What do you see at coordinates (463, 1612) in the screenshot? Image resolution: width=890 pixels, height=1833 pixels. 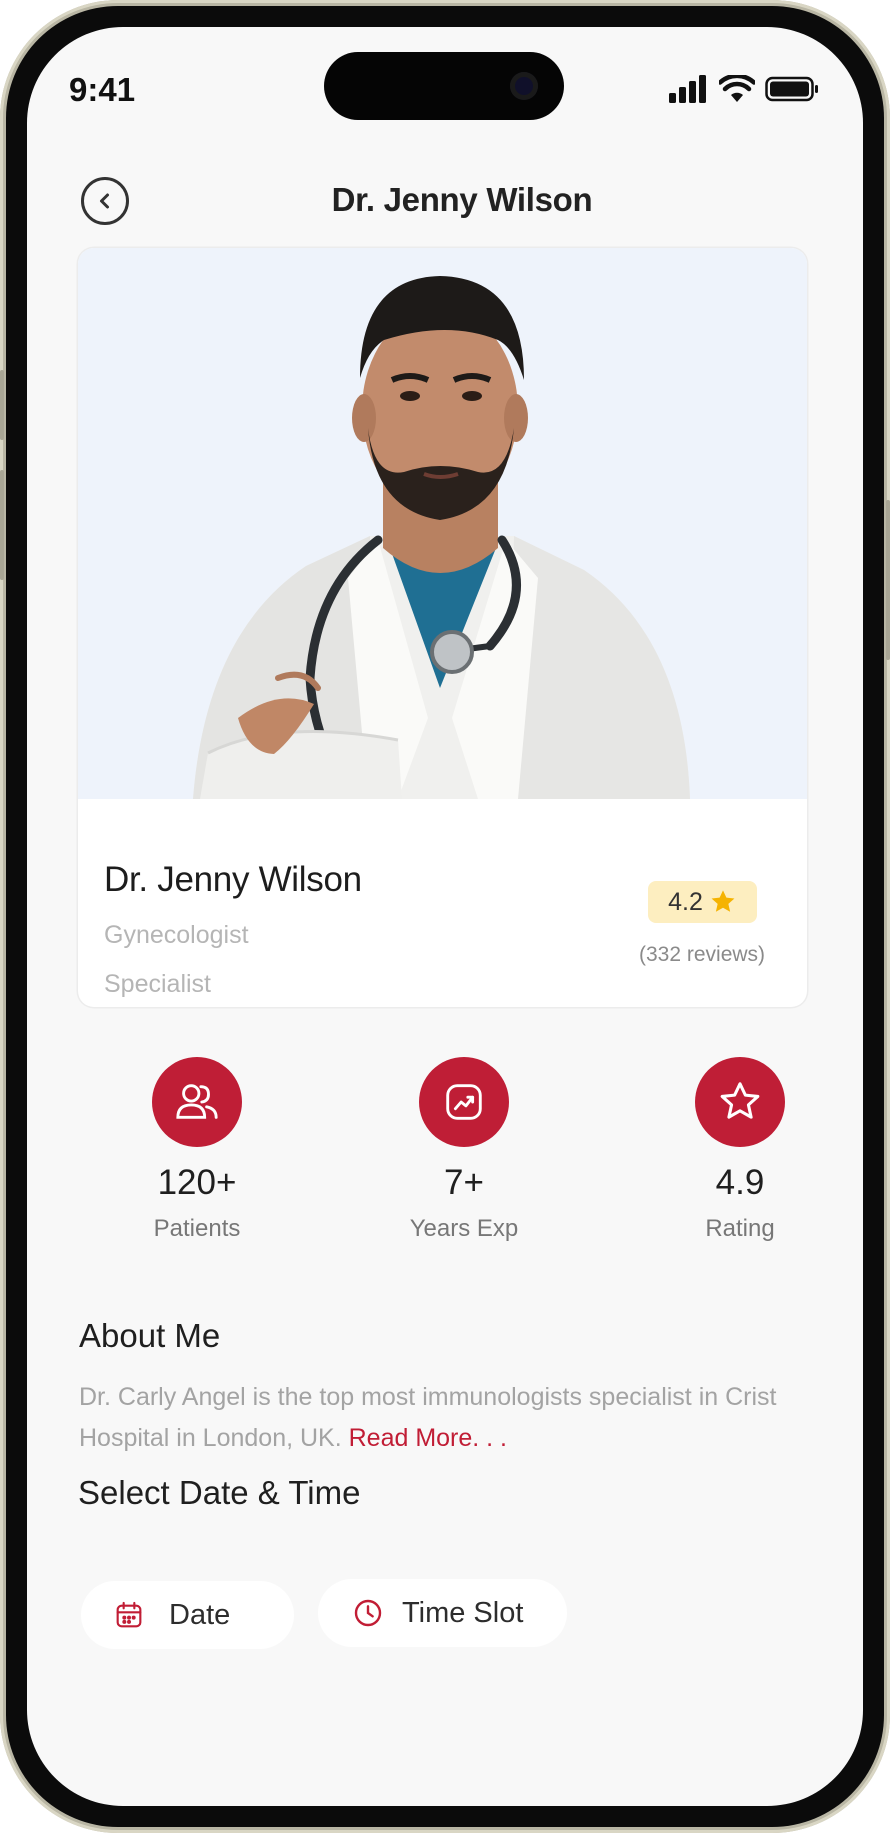 I see `time-slot-label: Time Slot` at bounding box center [463, 1612].